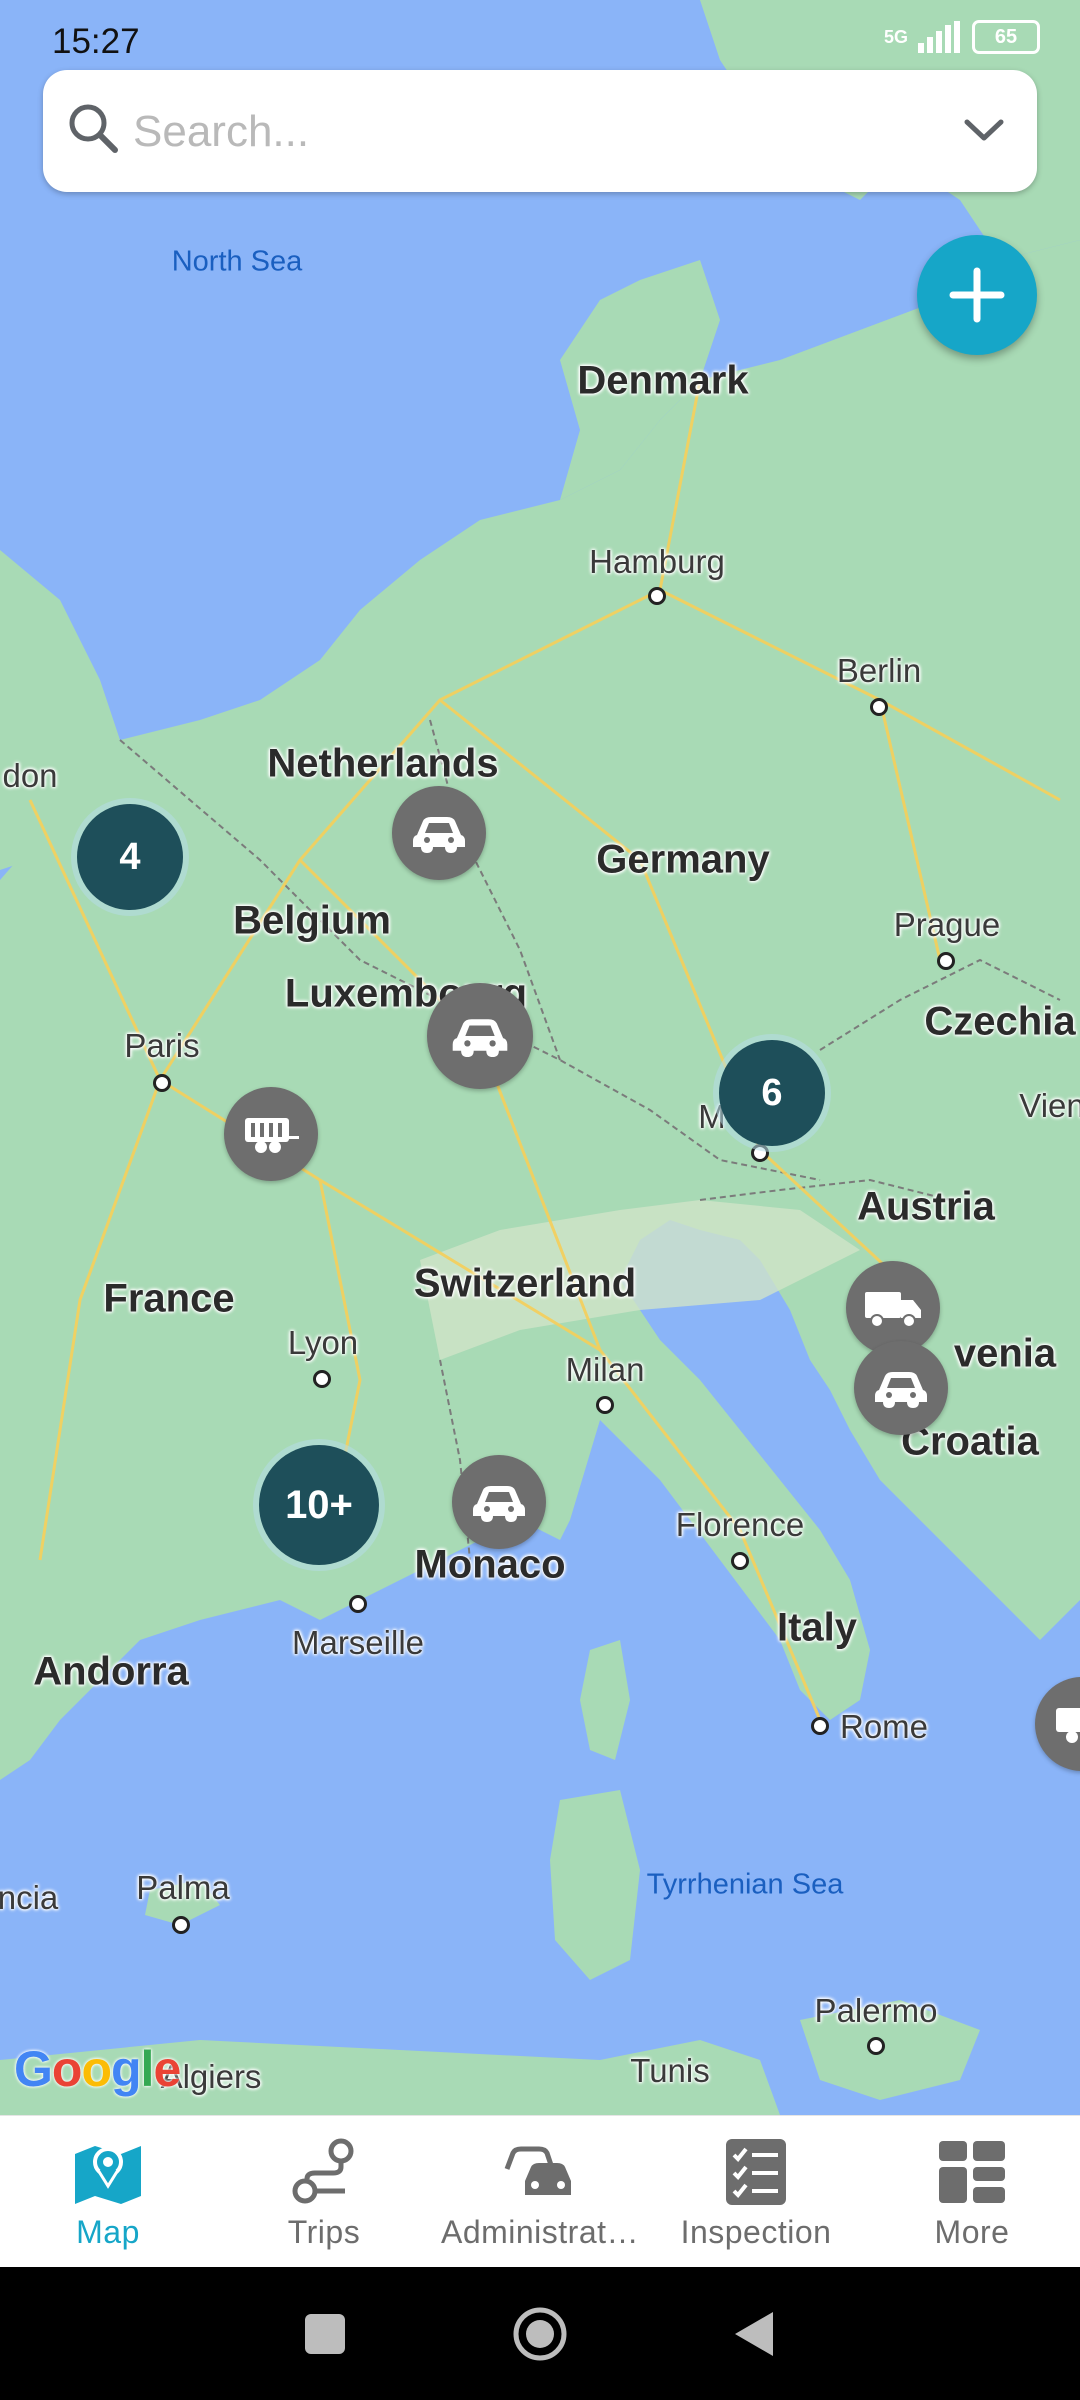 The width and height of the screenshot is (1080, 2400). Describe the element at coordinates (972, 2232) in the screenshot. I see `nav-label: More` at that location.